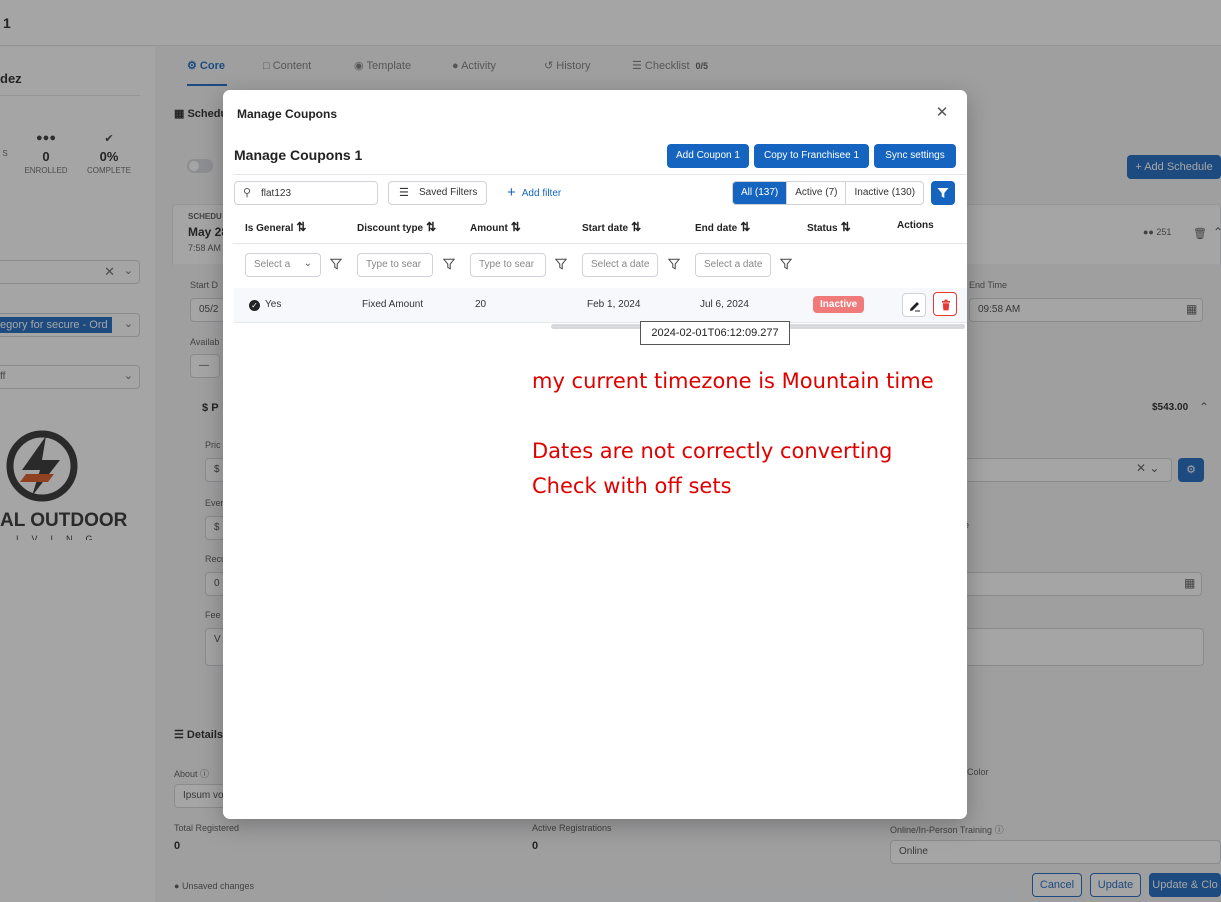 This screenshot has height=902, width=1221. What do you see at coordinates (404, 193) in the screenshot?
I see `filter-lines-icon: ☰` at bounding box center [404, 193].